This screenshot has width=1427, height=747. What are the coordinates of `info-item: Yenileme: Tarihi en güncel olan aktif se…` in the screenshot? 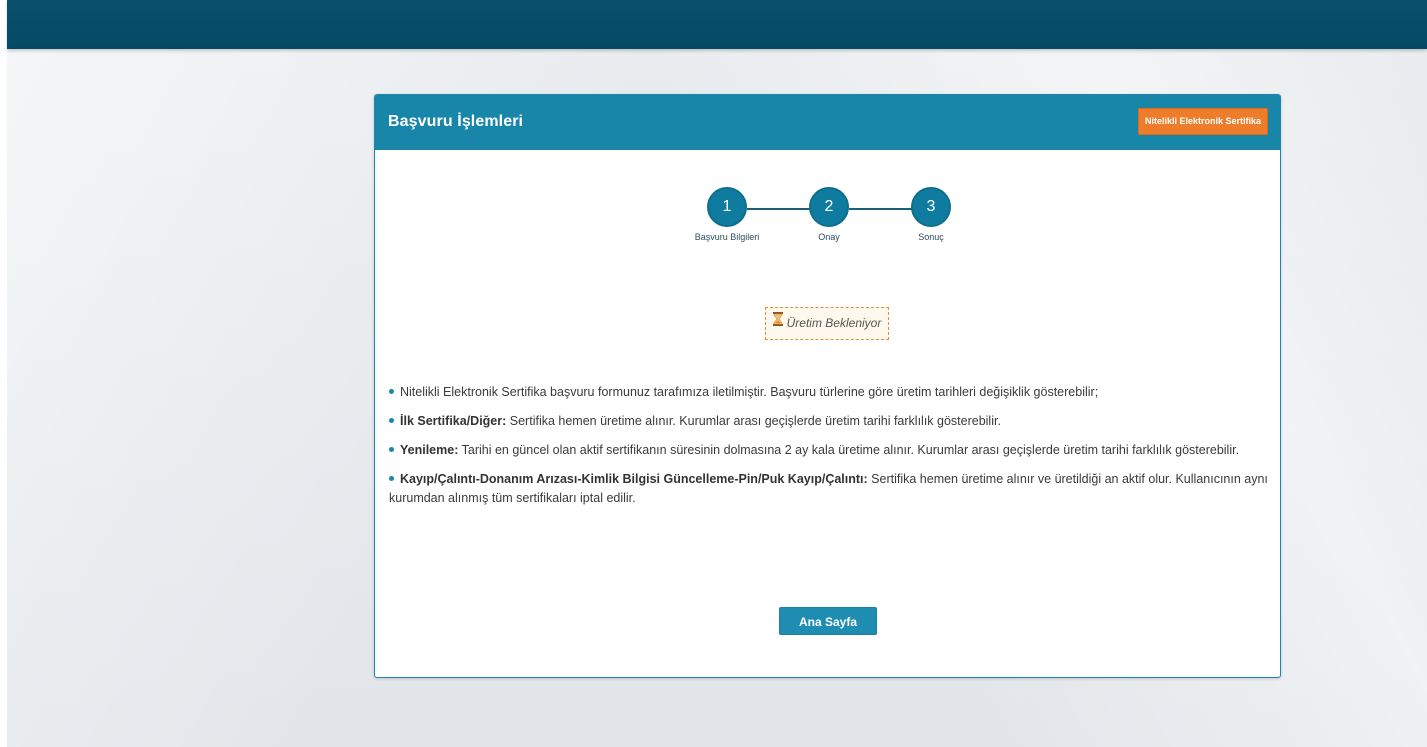 It's located at (829, 450).